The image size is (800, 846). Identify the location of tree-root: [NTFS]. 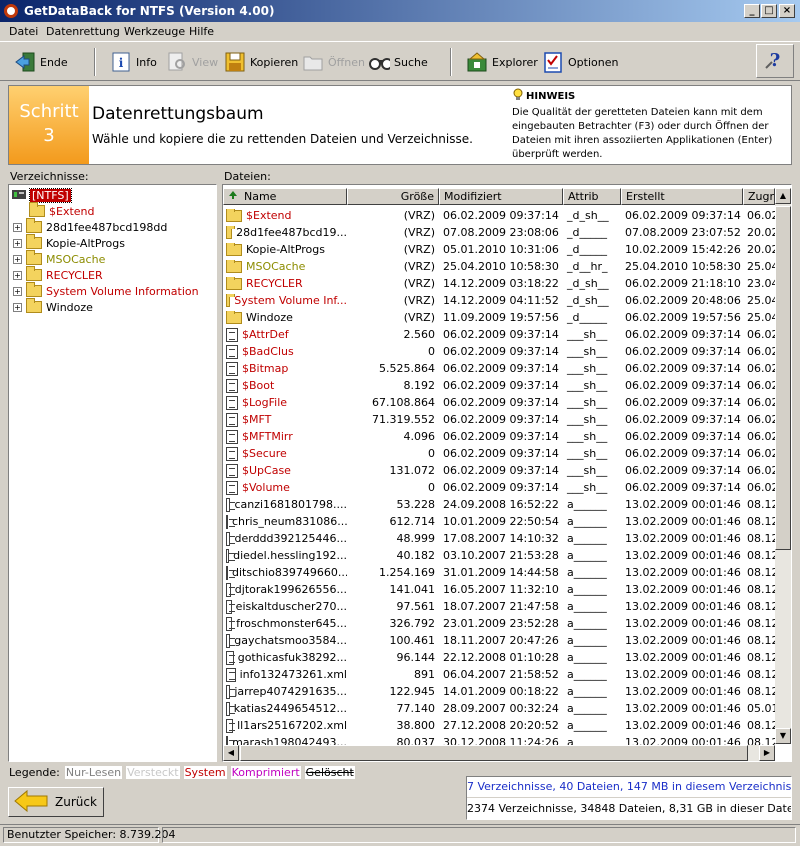
(41, 195).